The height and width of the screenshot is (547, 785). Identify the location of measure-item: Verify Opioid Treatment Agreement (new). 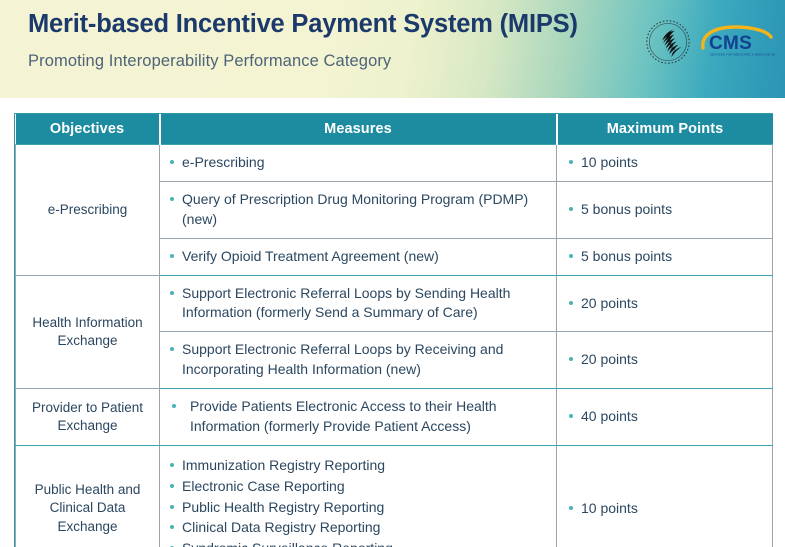
(357, 257).